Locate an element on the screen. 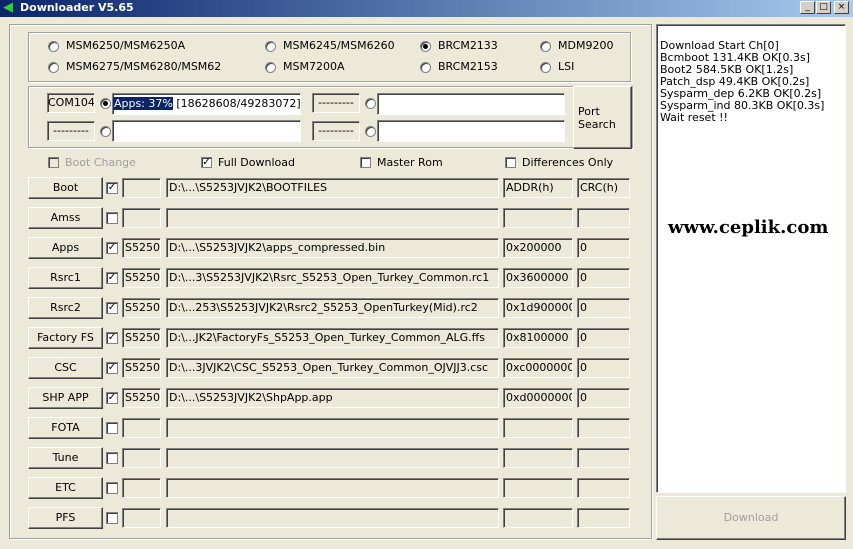 This screenshot has width=853, height=549. file-button-csc: CSC is located at coordinates (65, 368).